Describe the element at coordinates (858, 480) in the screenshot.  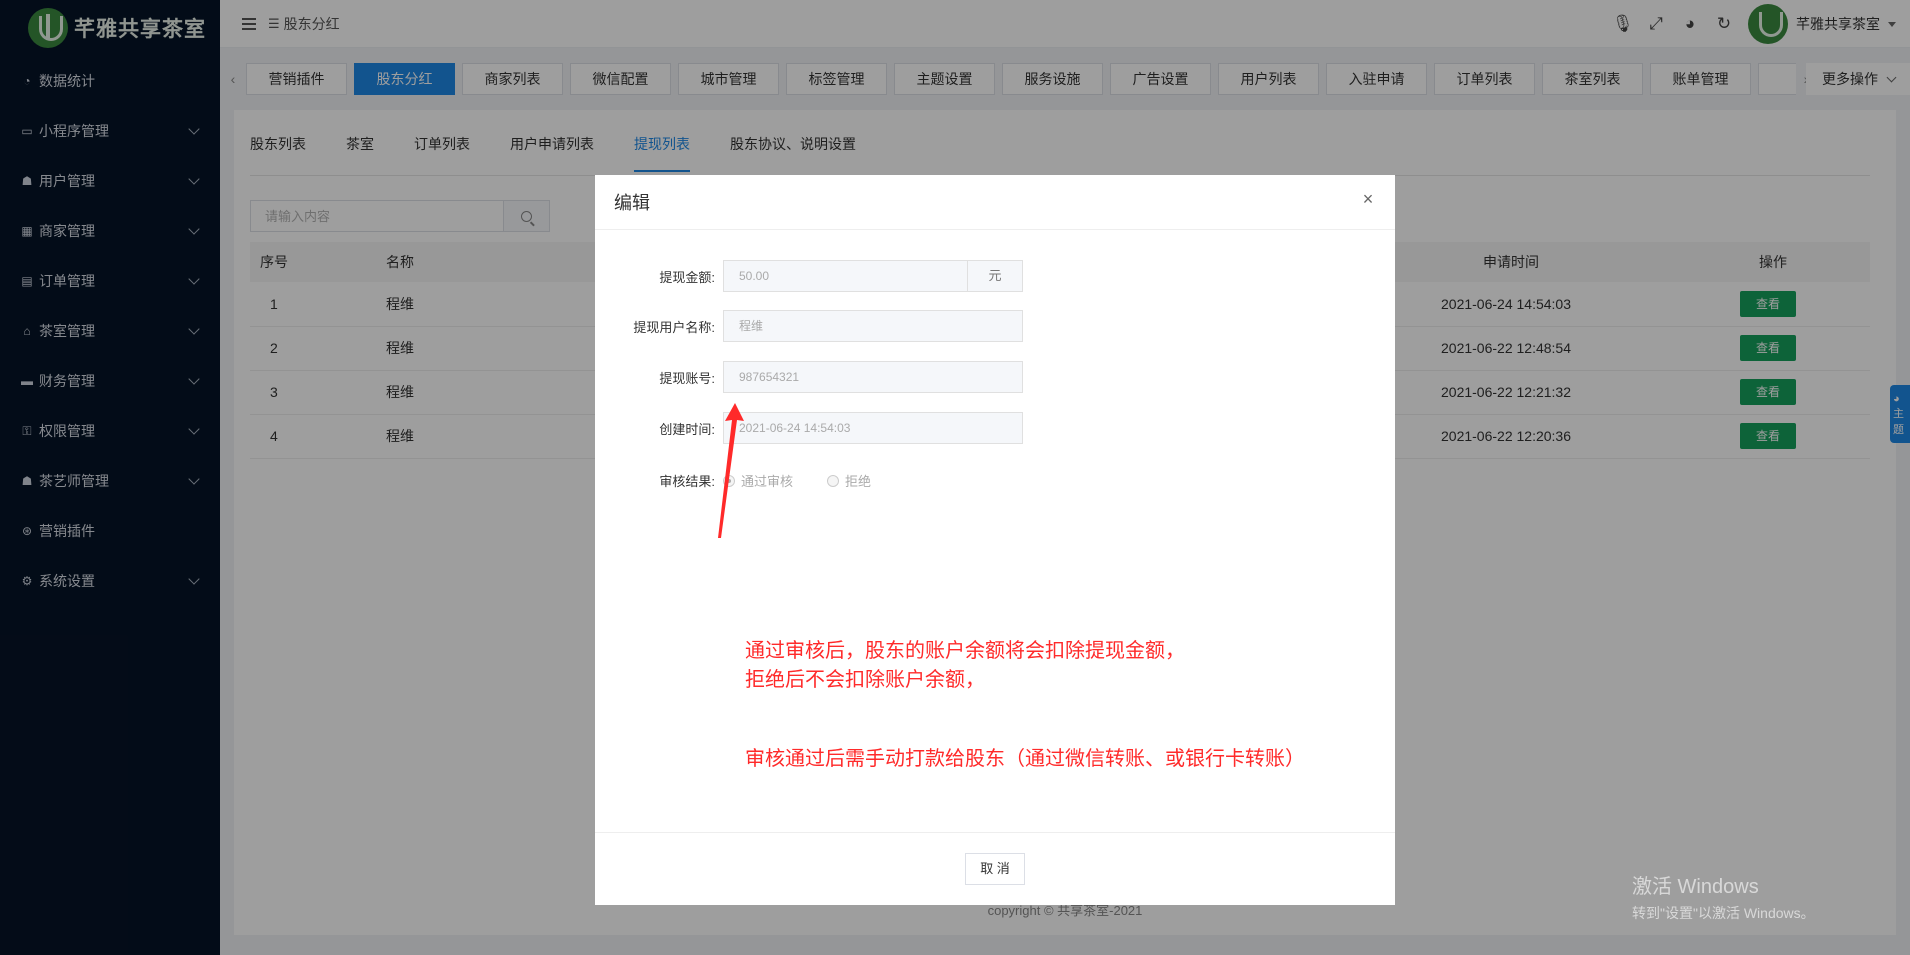
I see `radio-reject-label: 拒绝` at that location.